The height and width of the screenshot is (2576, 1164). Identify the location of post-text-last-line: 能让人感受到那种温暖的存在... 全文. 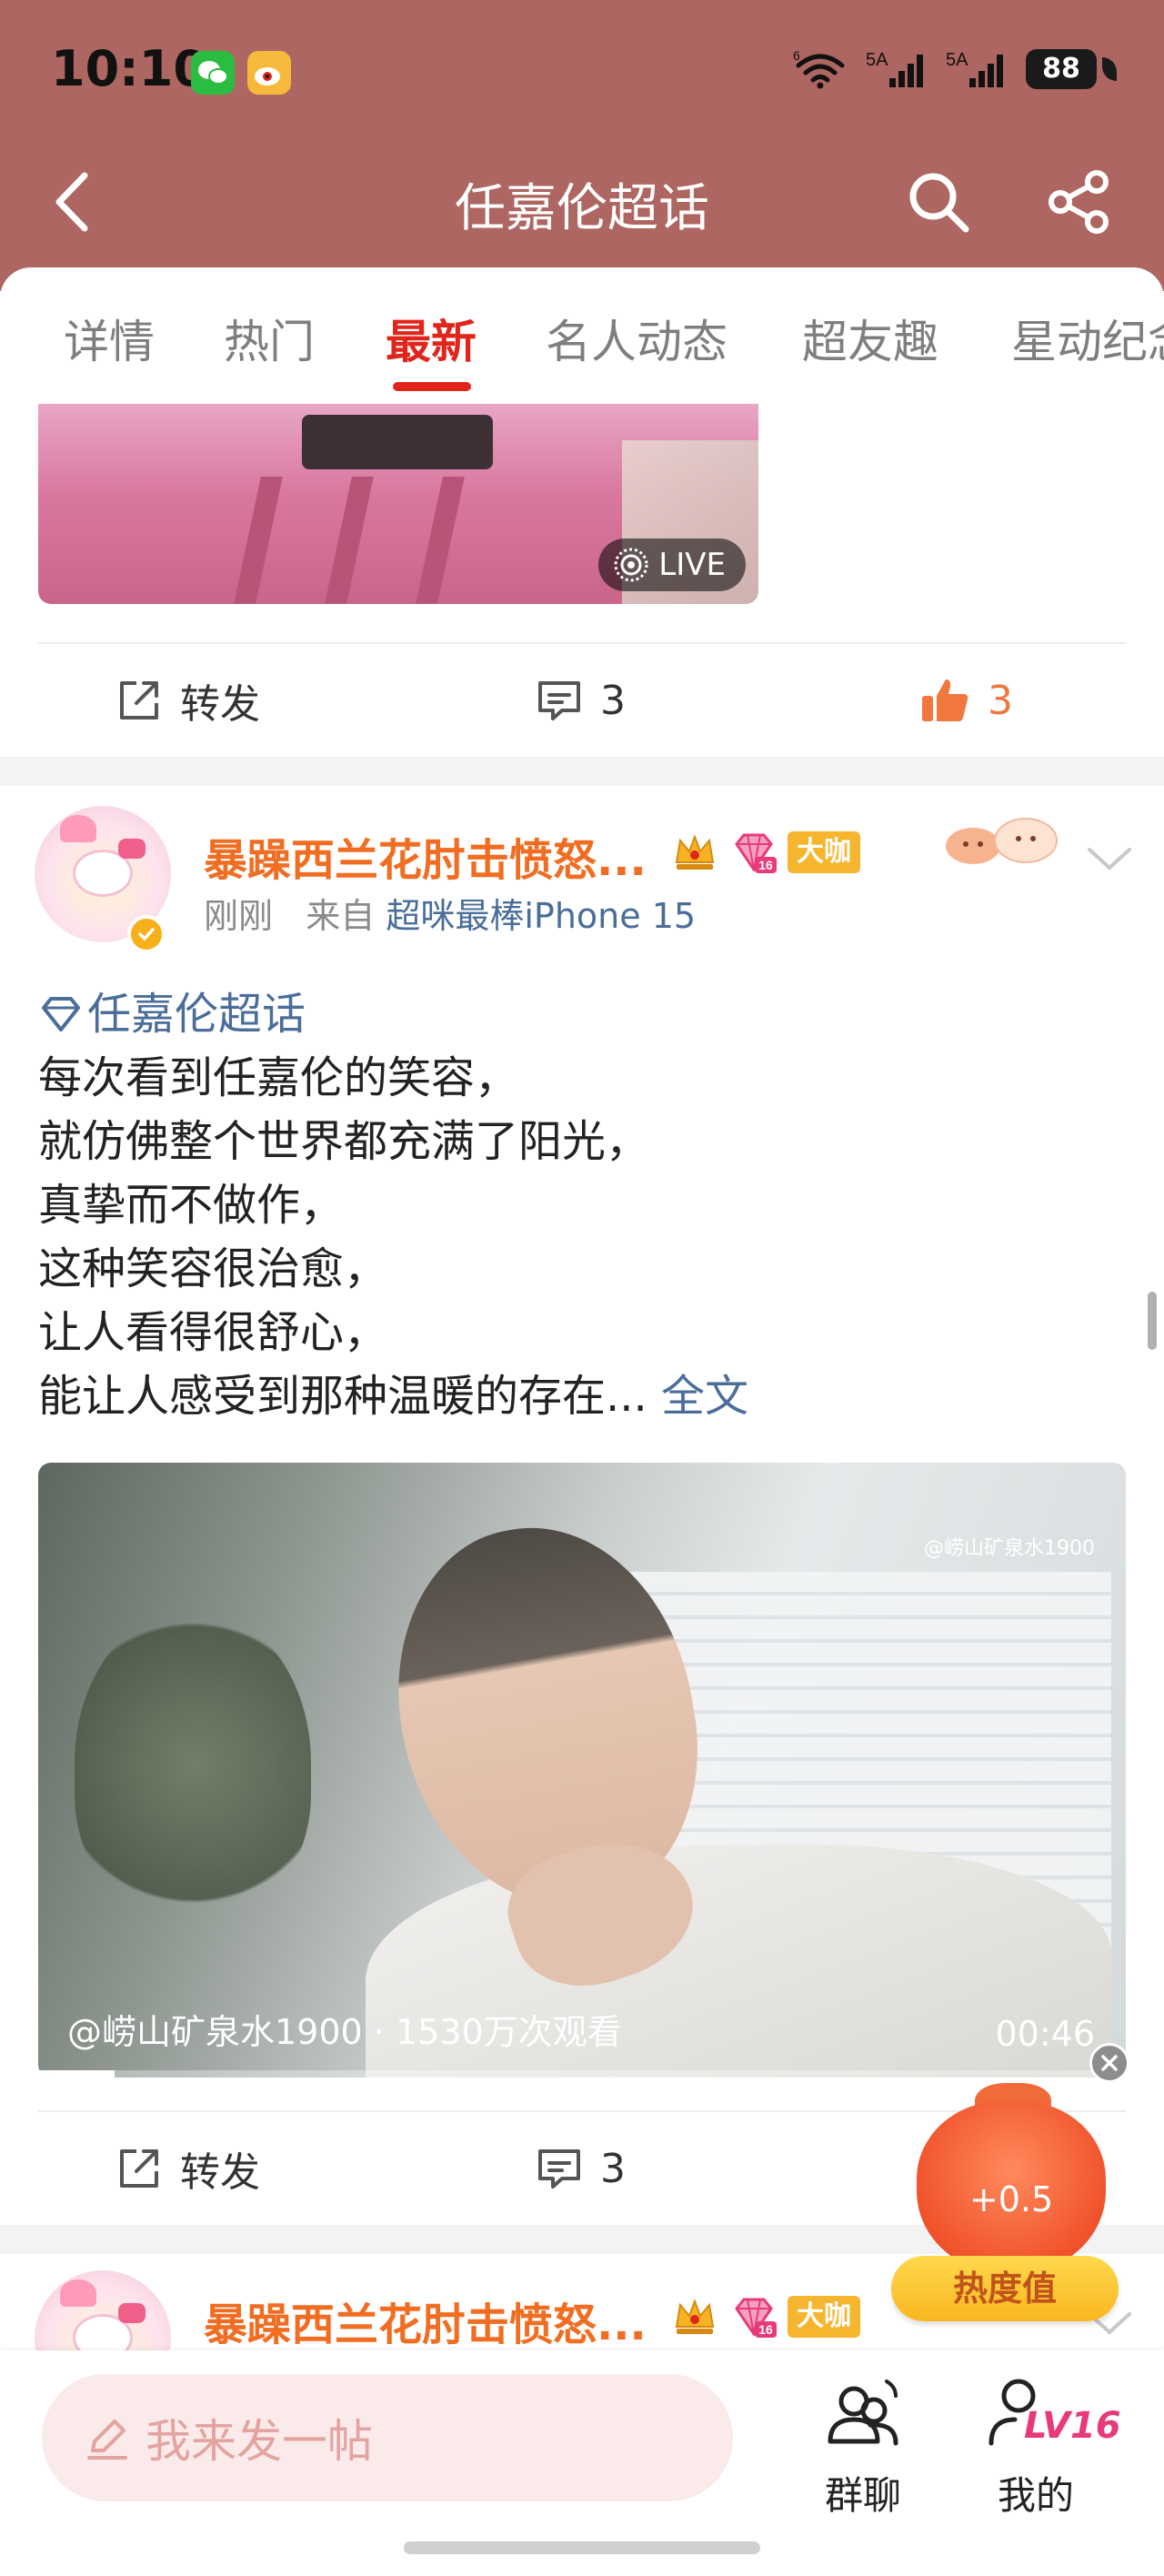
(584, 1396).